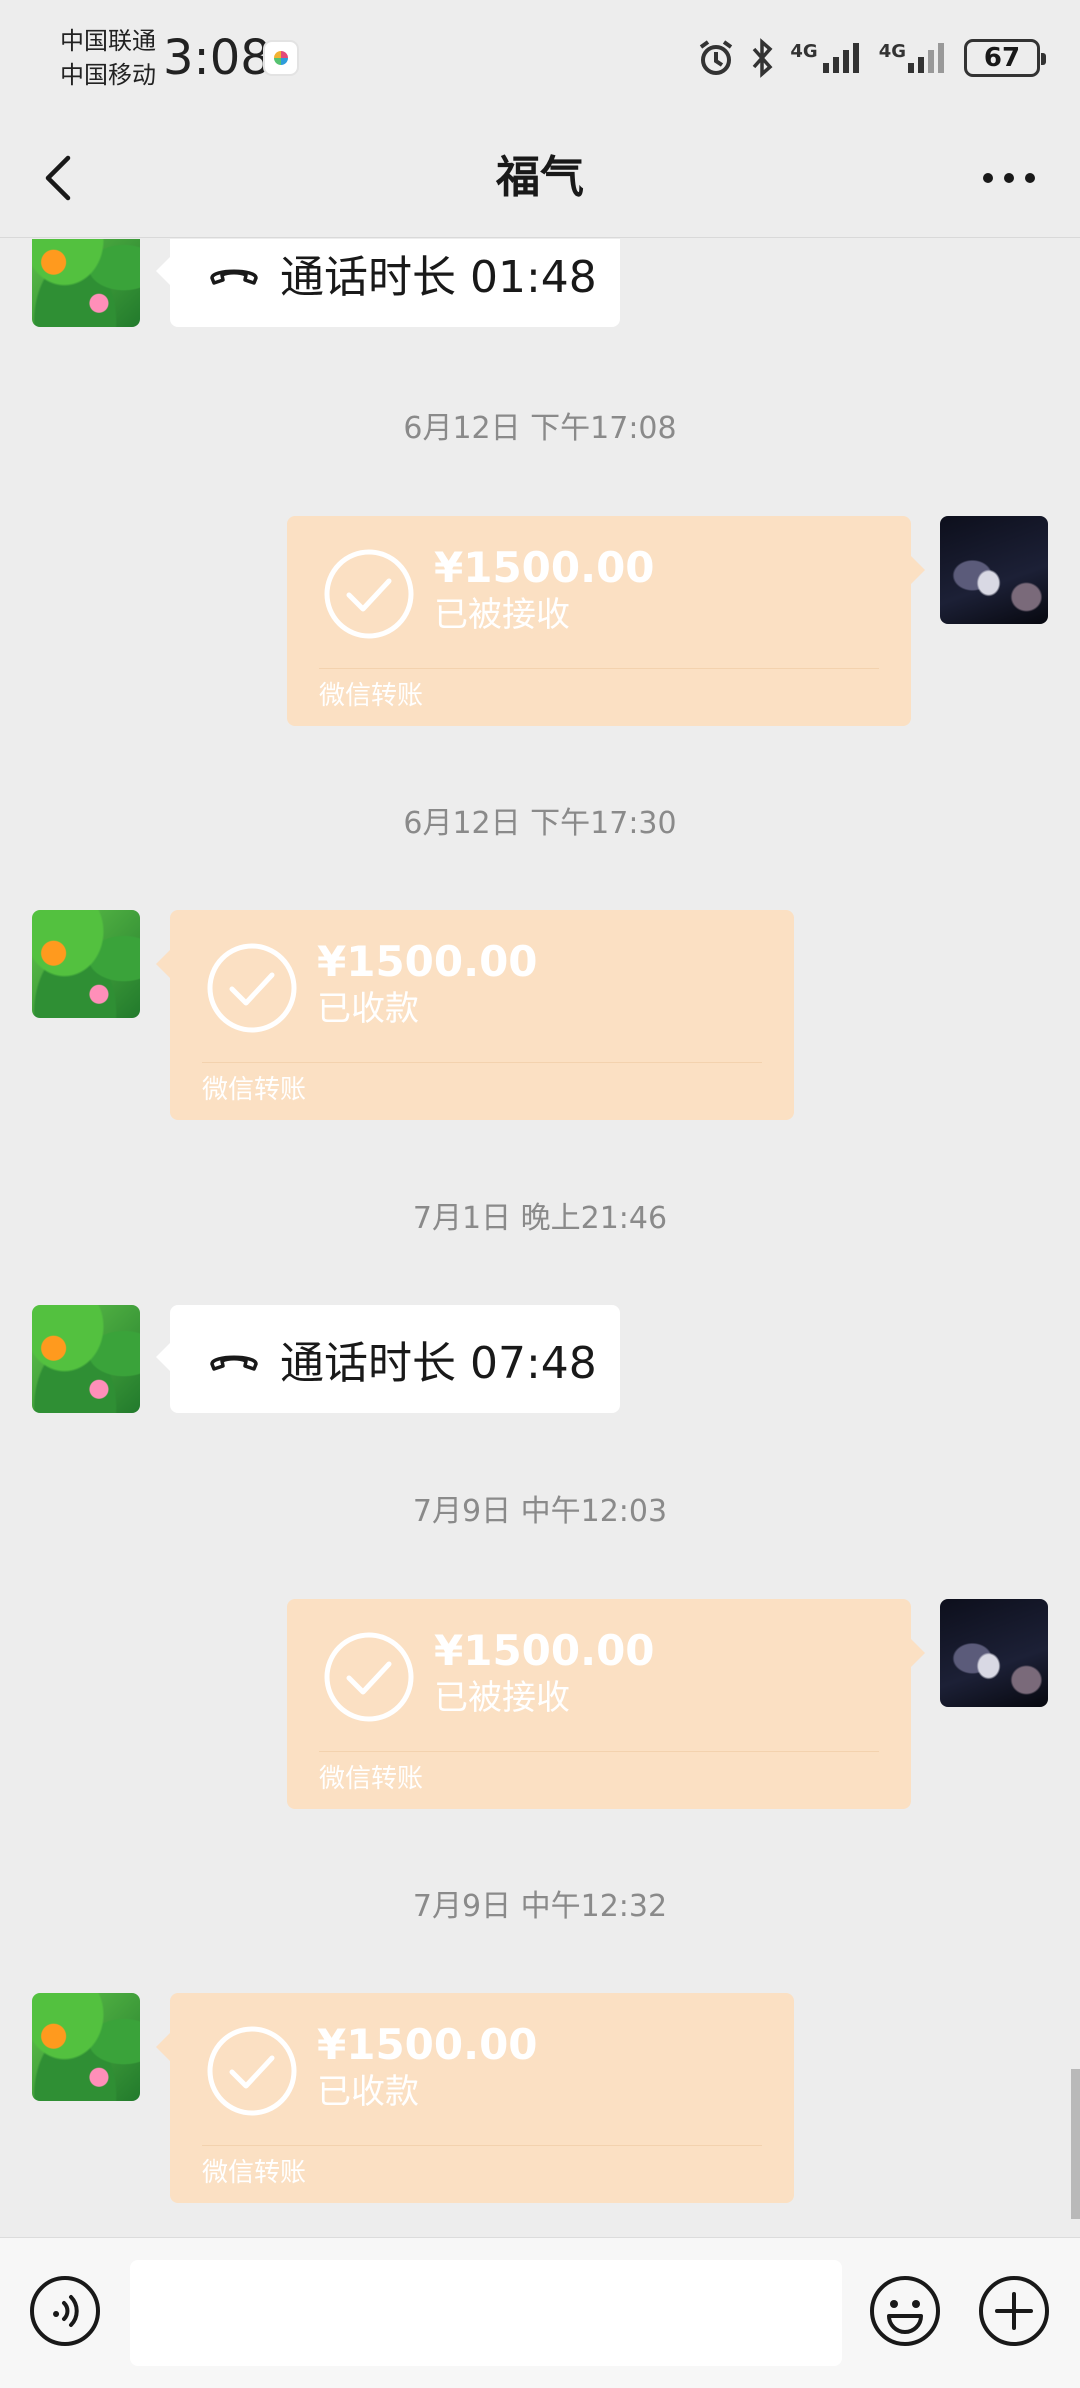  Describe the element at coordinates (540, 823) in the screenshot. I see `message-timestamp: 6月12日 下午17:30` at that location.